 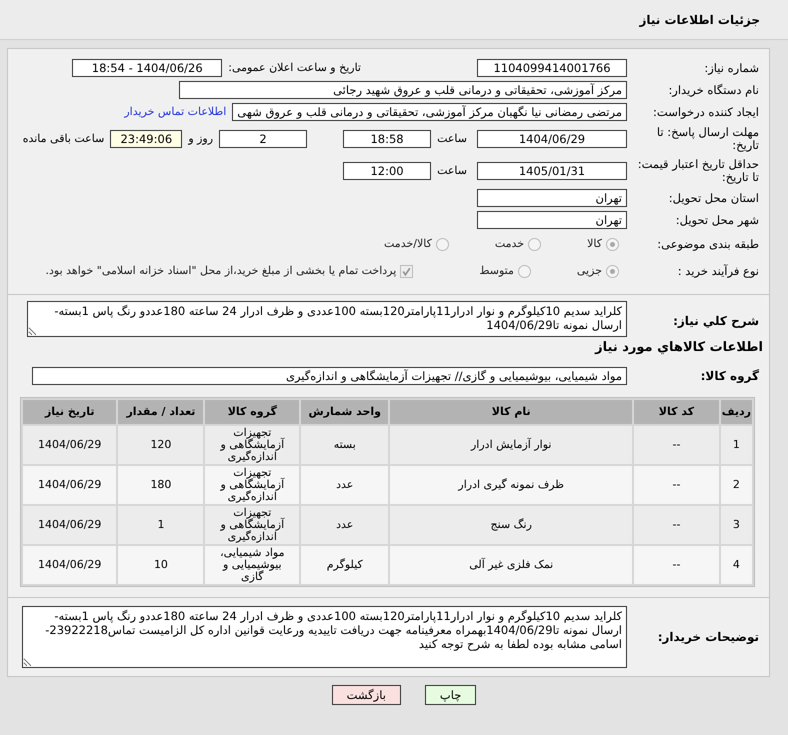 I want to click on text-field: 1405/01/31, so click(x=552, y=171).